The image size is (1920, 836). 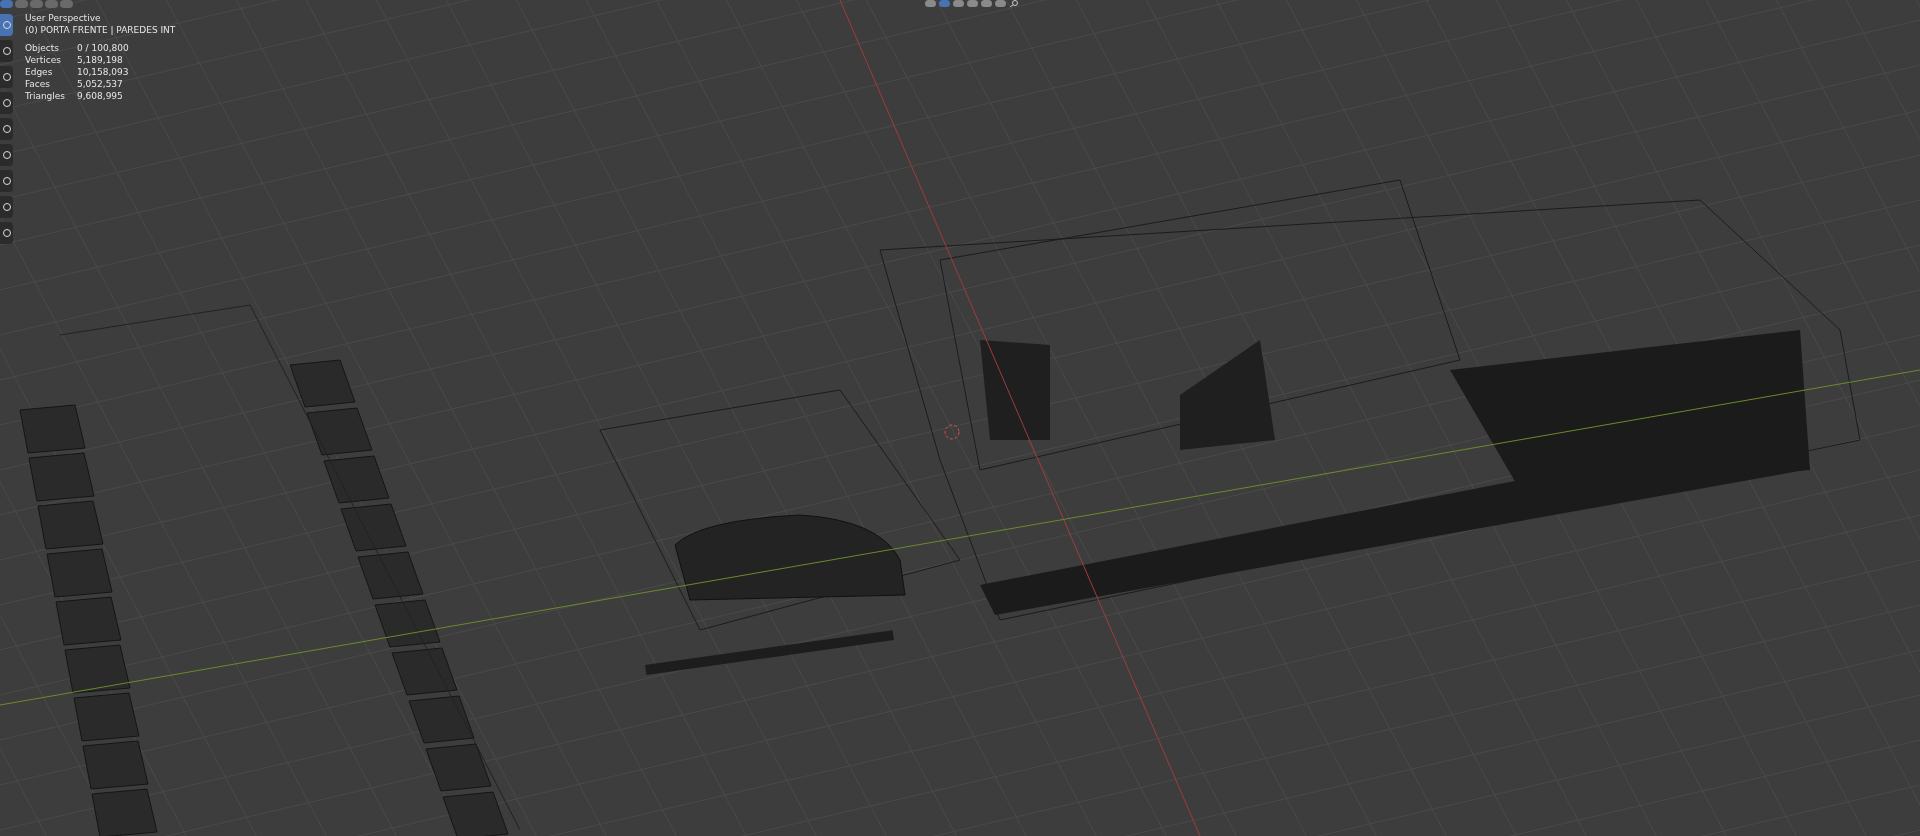 I want to click on stat-label: Edges, so click(x=39, y=72).